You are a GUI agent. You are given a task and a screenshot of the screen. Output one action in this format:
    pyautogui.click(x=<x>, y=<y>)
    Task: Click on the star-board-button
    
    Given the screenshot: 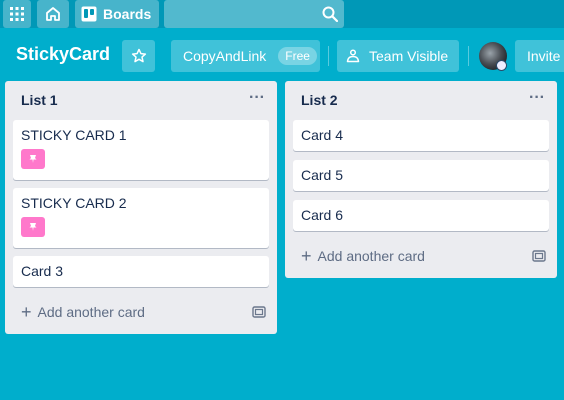 What is the action you would take?
    pyautogui.click(x=138, y=56)
    